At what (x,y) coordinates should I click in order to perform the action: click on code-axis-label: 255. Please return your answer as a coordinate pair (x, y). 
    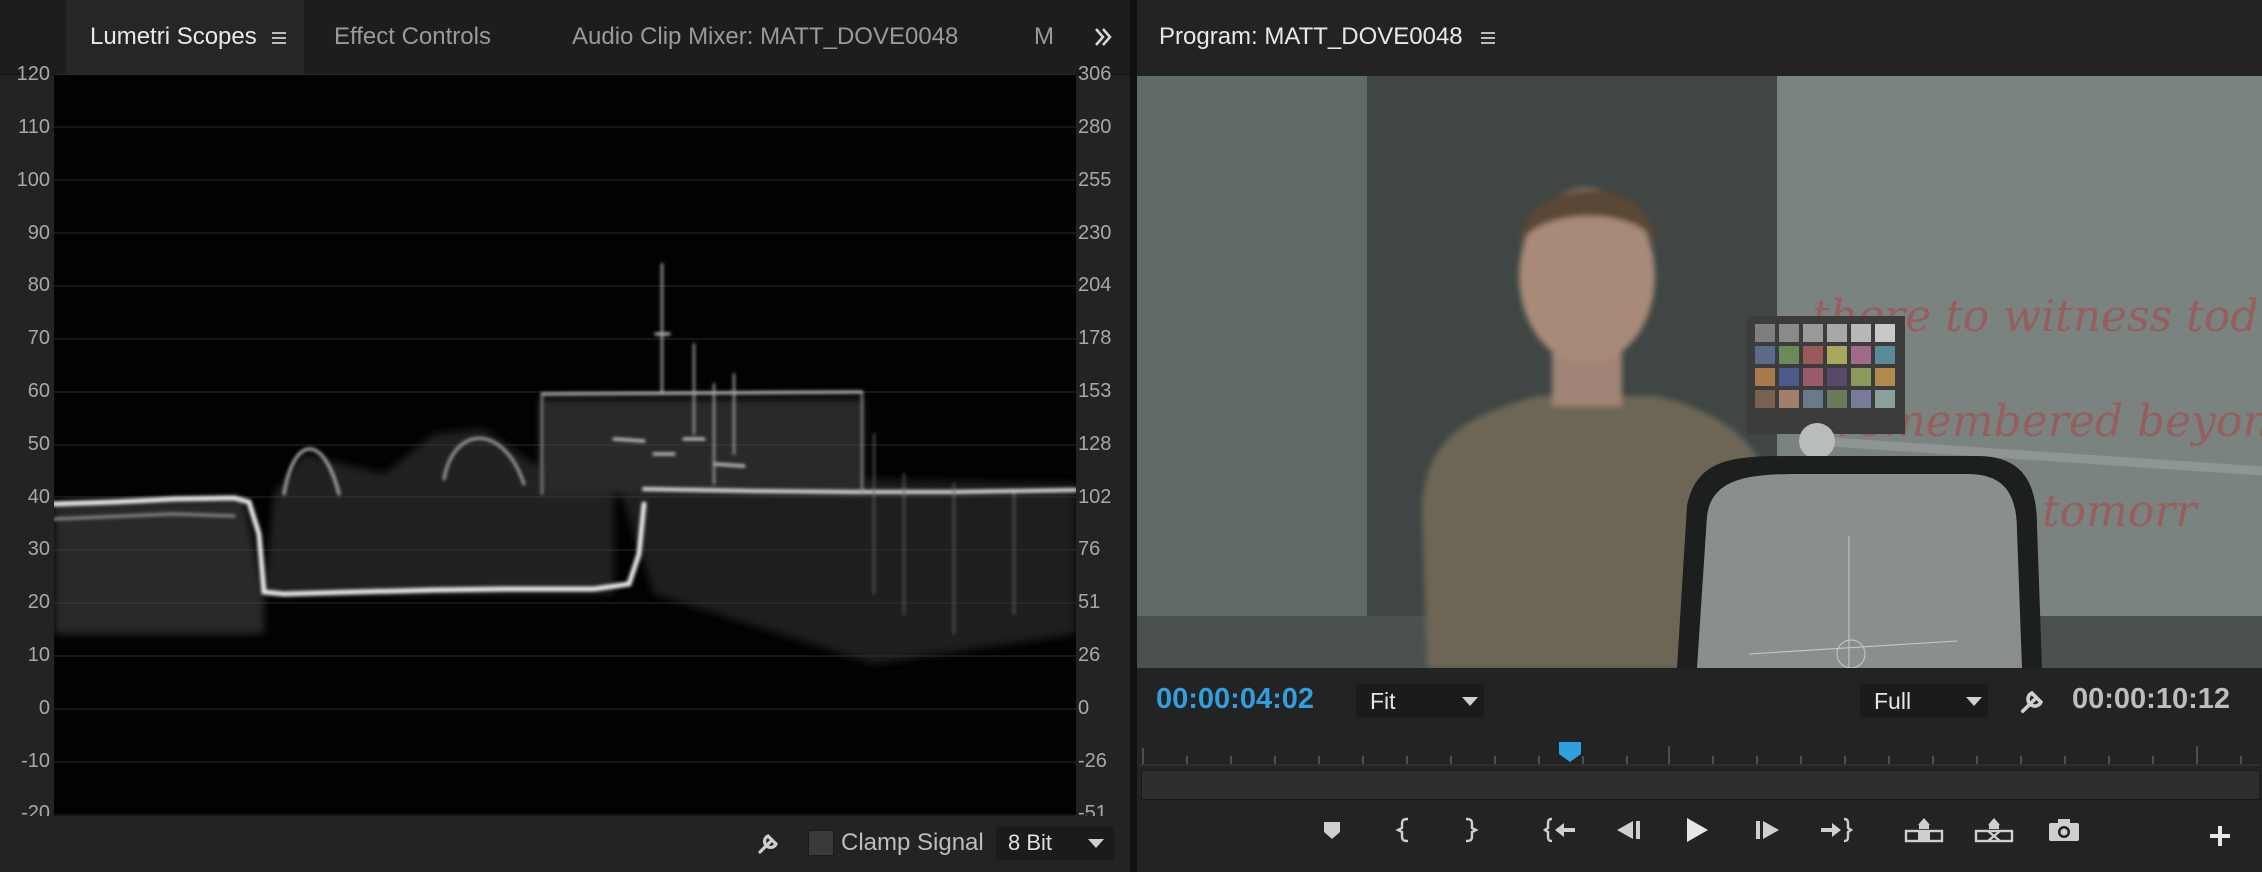
    Looking at the image, I should click on (1095, 180).